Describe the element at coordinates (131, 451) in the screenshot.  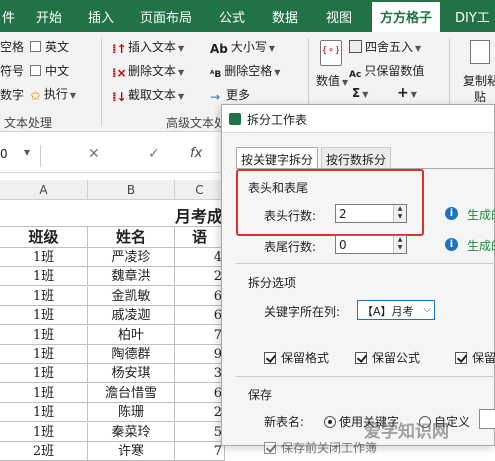
I see `name-cell: 许寒` at that location.